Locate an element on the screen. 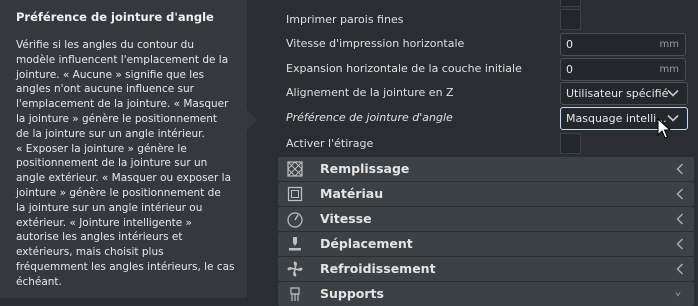  category-label: Refroidissement is located at coordinates (378, 268).